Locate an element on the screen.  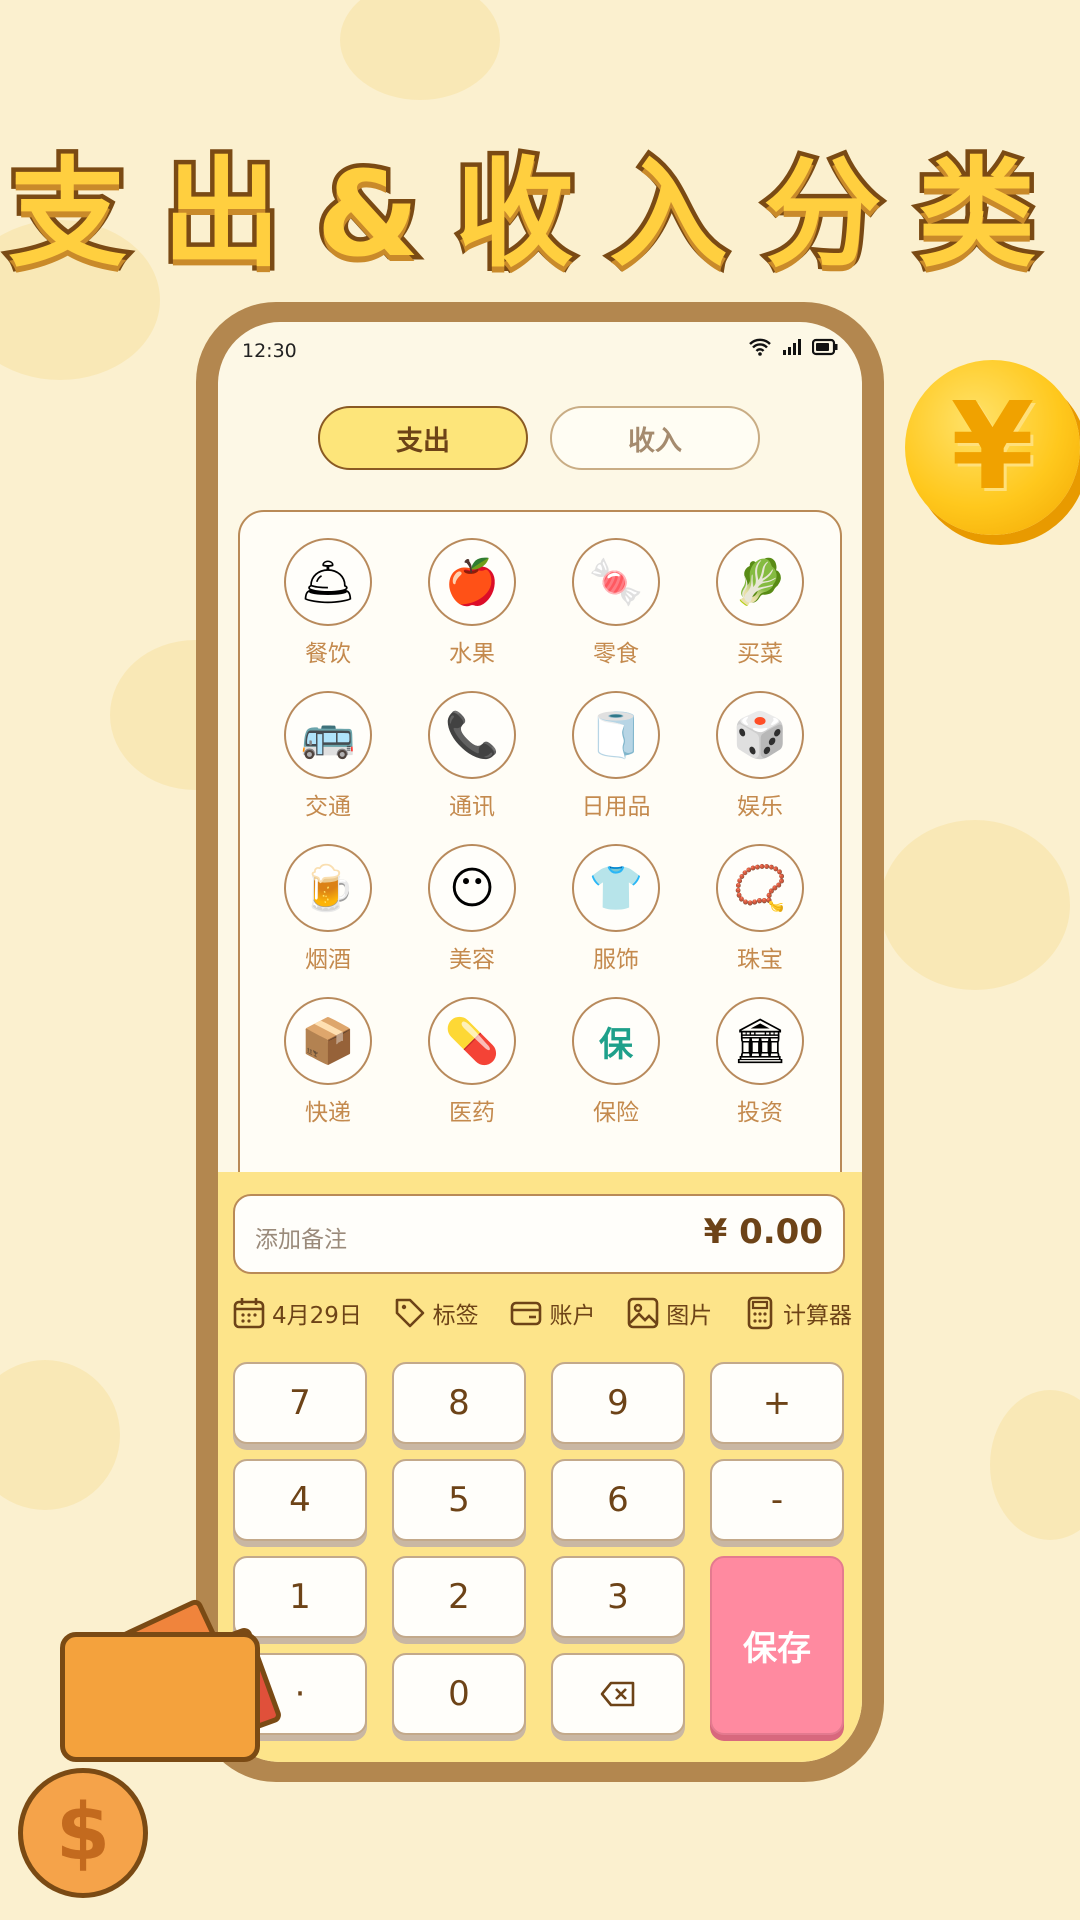
tag-button: 标签 is located at coordinates (436, 1313).